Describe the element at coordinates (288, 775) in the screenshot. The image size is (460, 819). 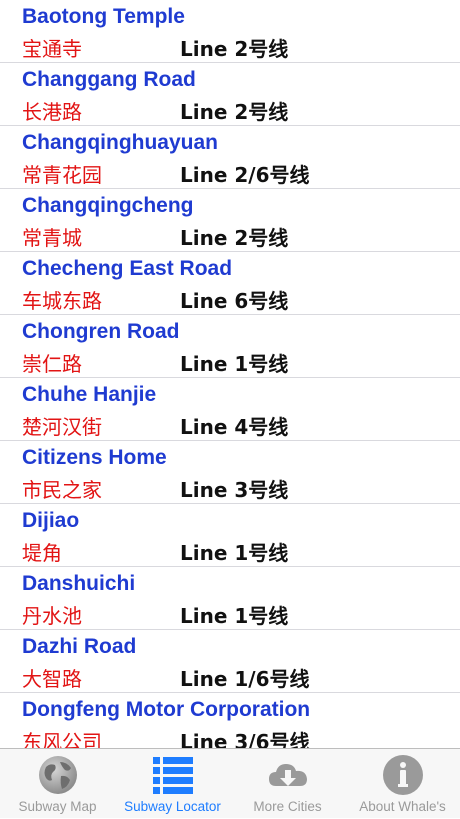
I see `cloud-download-icon` at that location.